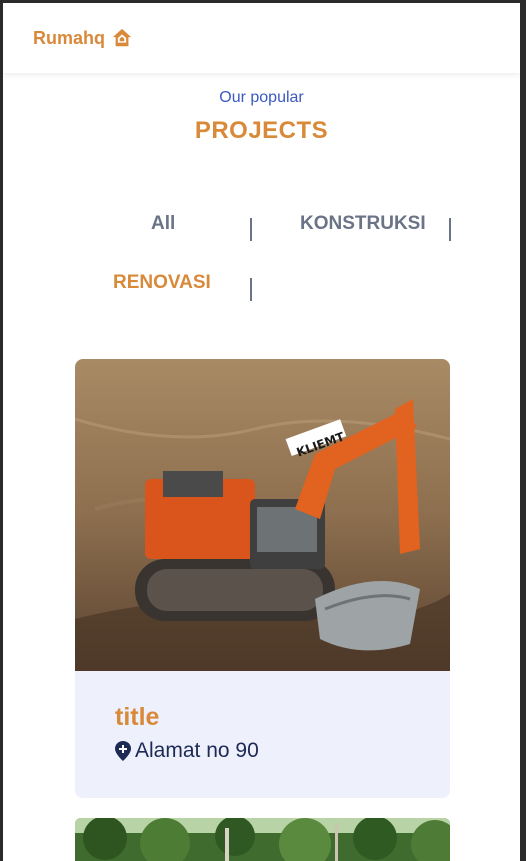 This screenshot has height=861, width=526. Describe the element at coordinates (122, 37) in the screenshot. I see `house-icon` at that location.